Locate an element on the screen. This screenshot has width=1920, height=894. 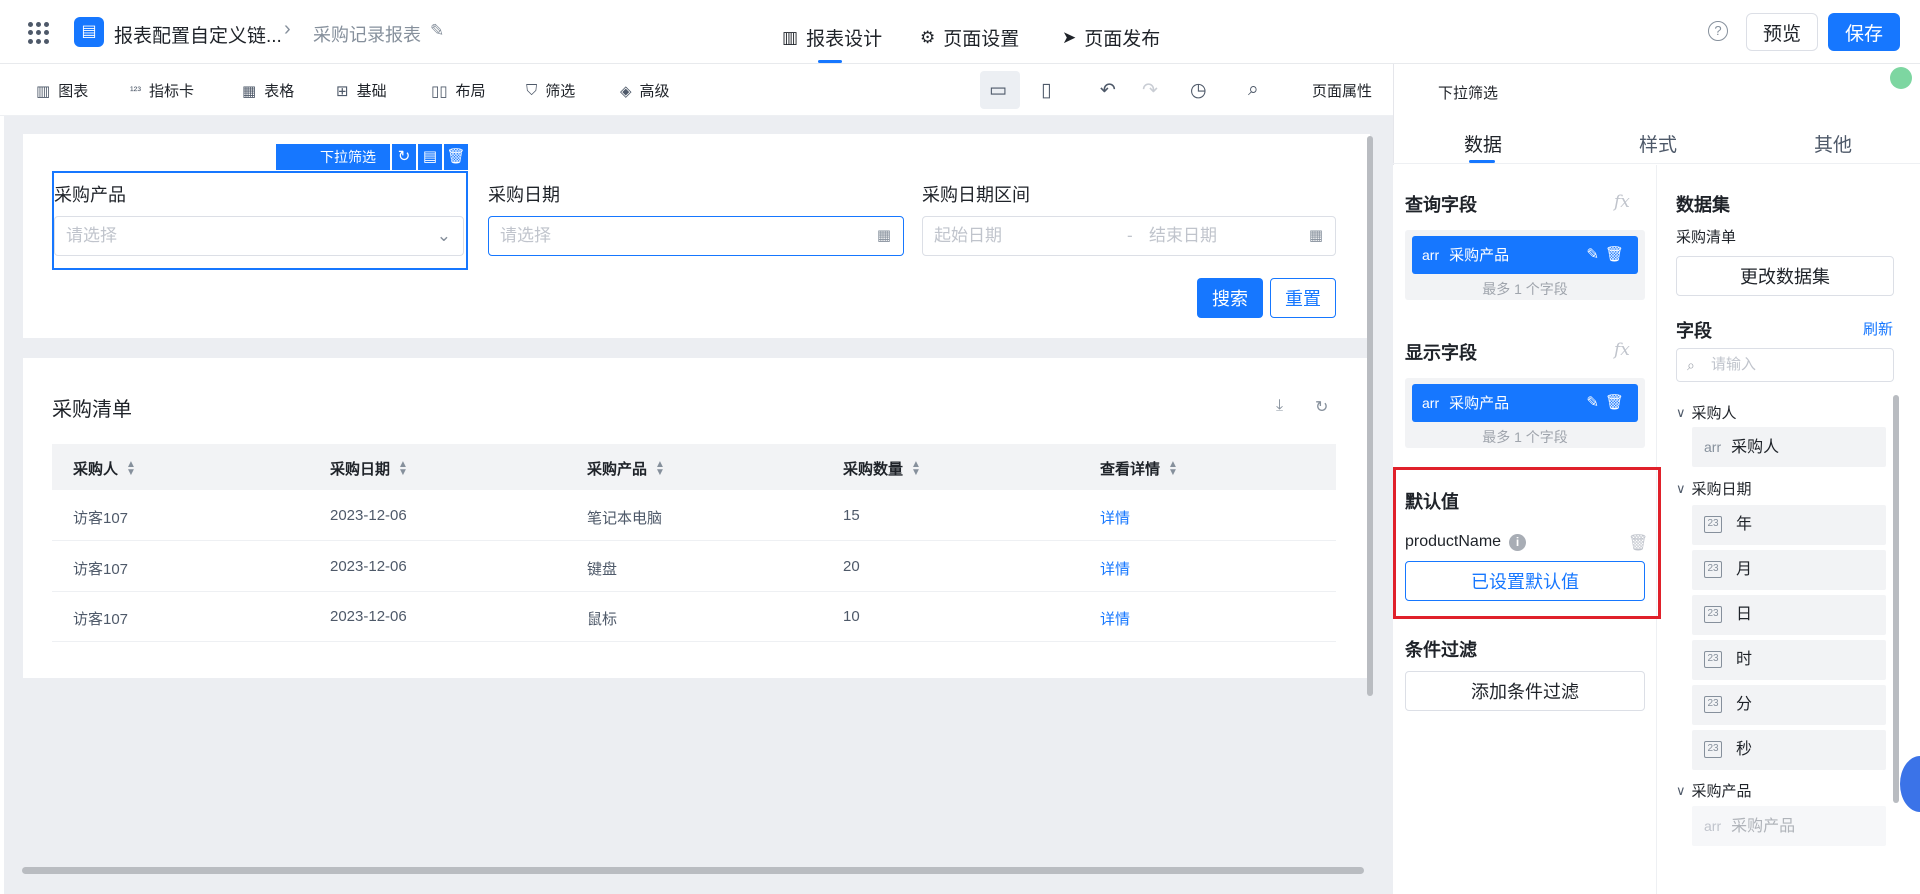
table-header: 采购人 ▲ ▼ 采购日期 ▲ ▼ 采购产品 ▲ ▼ 采购数量 ▲ ▼ 查看详情 ▲ ▼ is located at coordinates (694, 467).